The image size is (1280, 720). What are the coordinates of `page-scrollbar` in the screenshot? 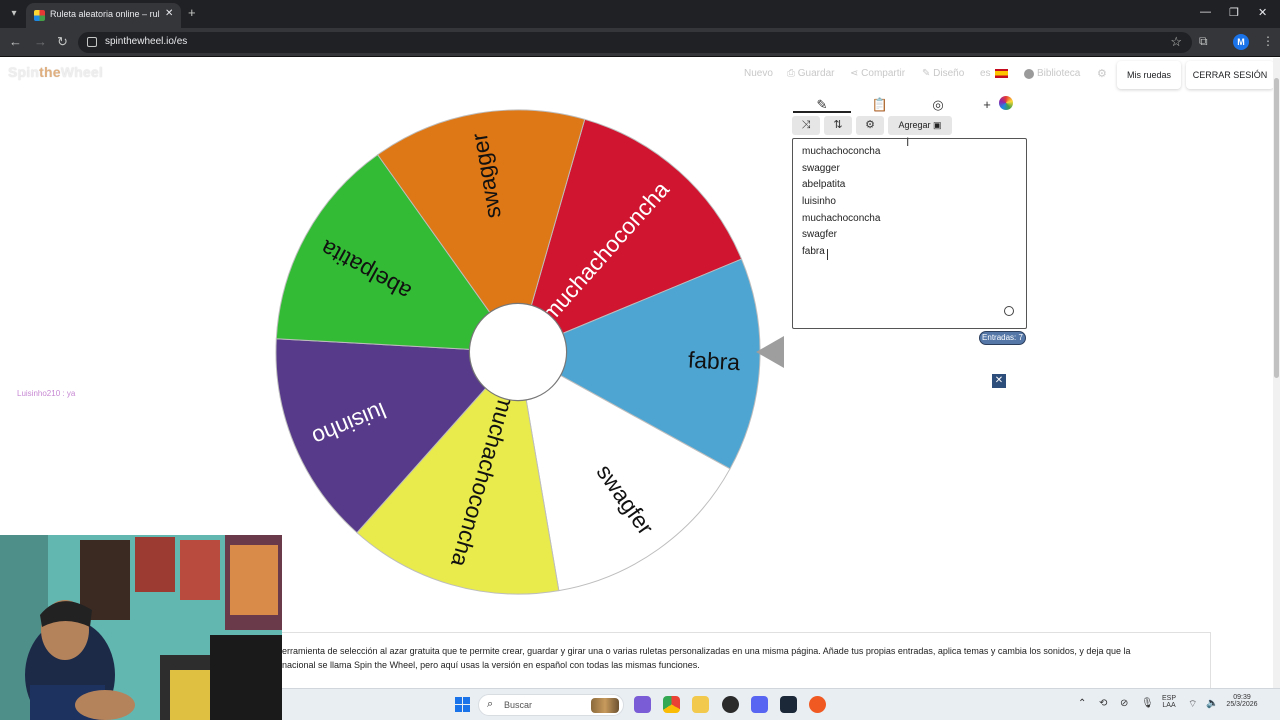 It's located at (1276, 373).